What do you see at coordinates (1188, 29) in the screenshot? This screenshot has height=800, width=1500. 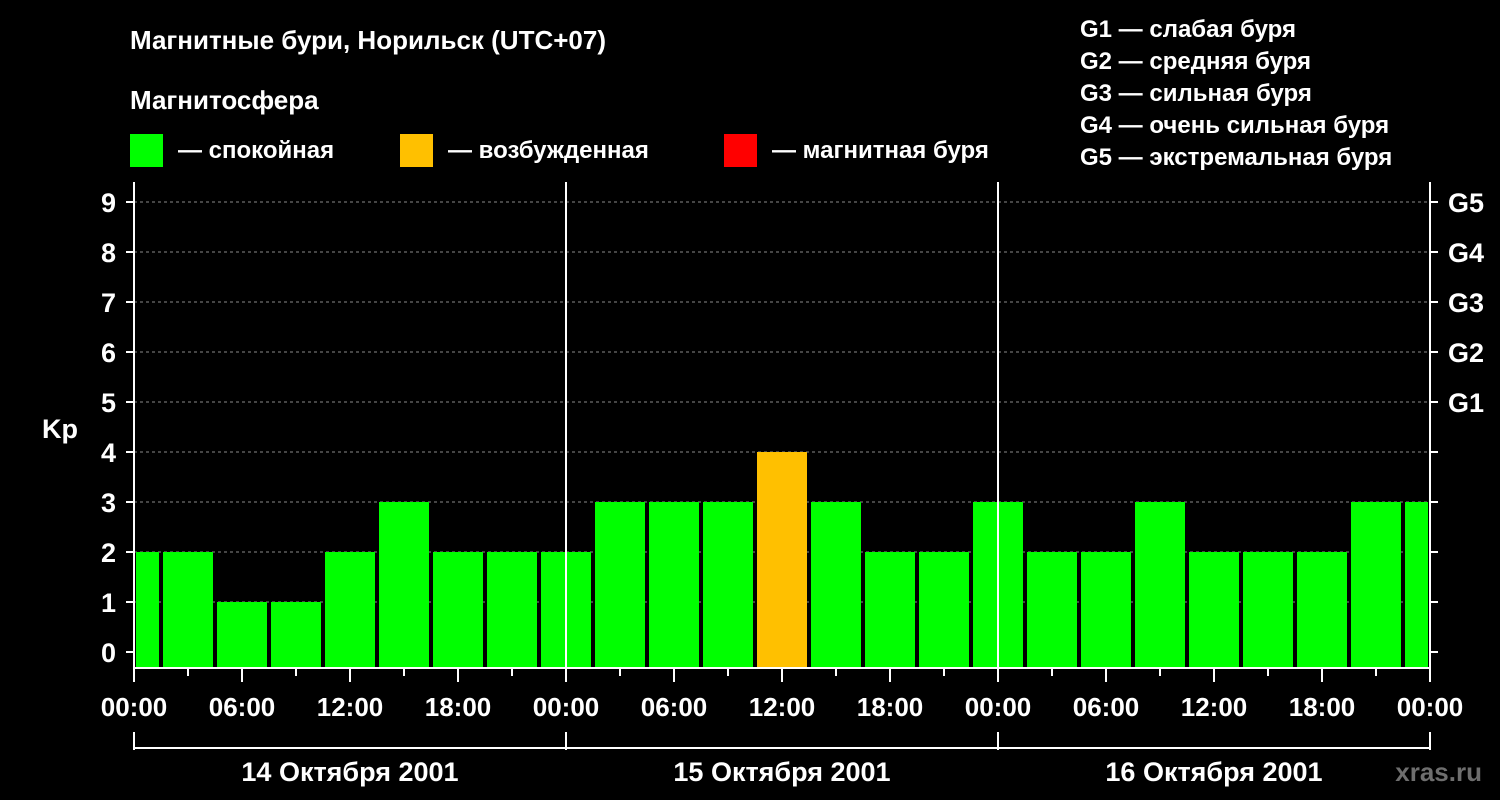 I see `storm-scale-g1: G1 — слабая буря` at bounding box center [1188, 29].